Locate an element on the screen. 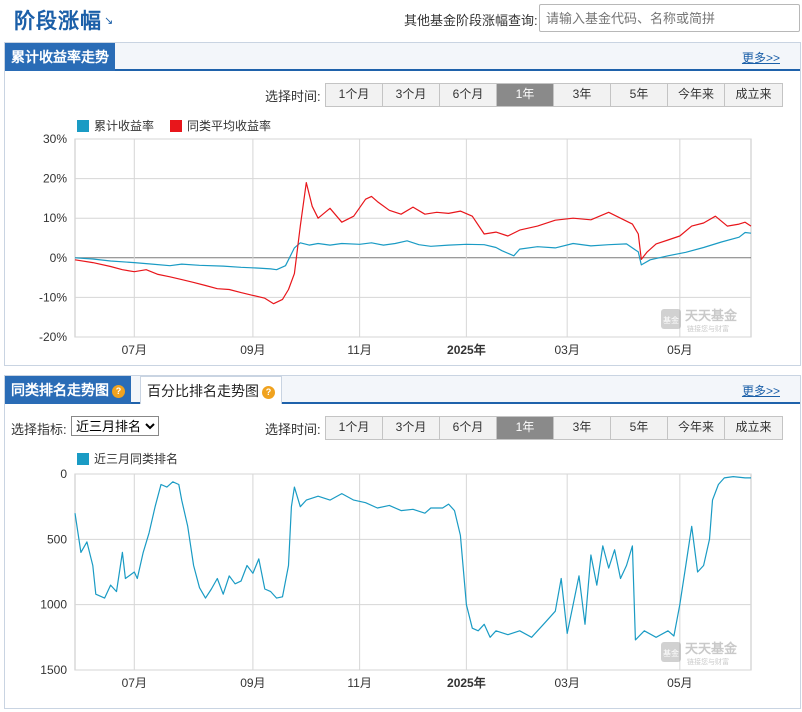 The height and width of the screenshot is (712, 802). y-tick-label: 1000 is located at coordinates (53, 605).